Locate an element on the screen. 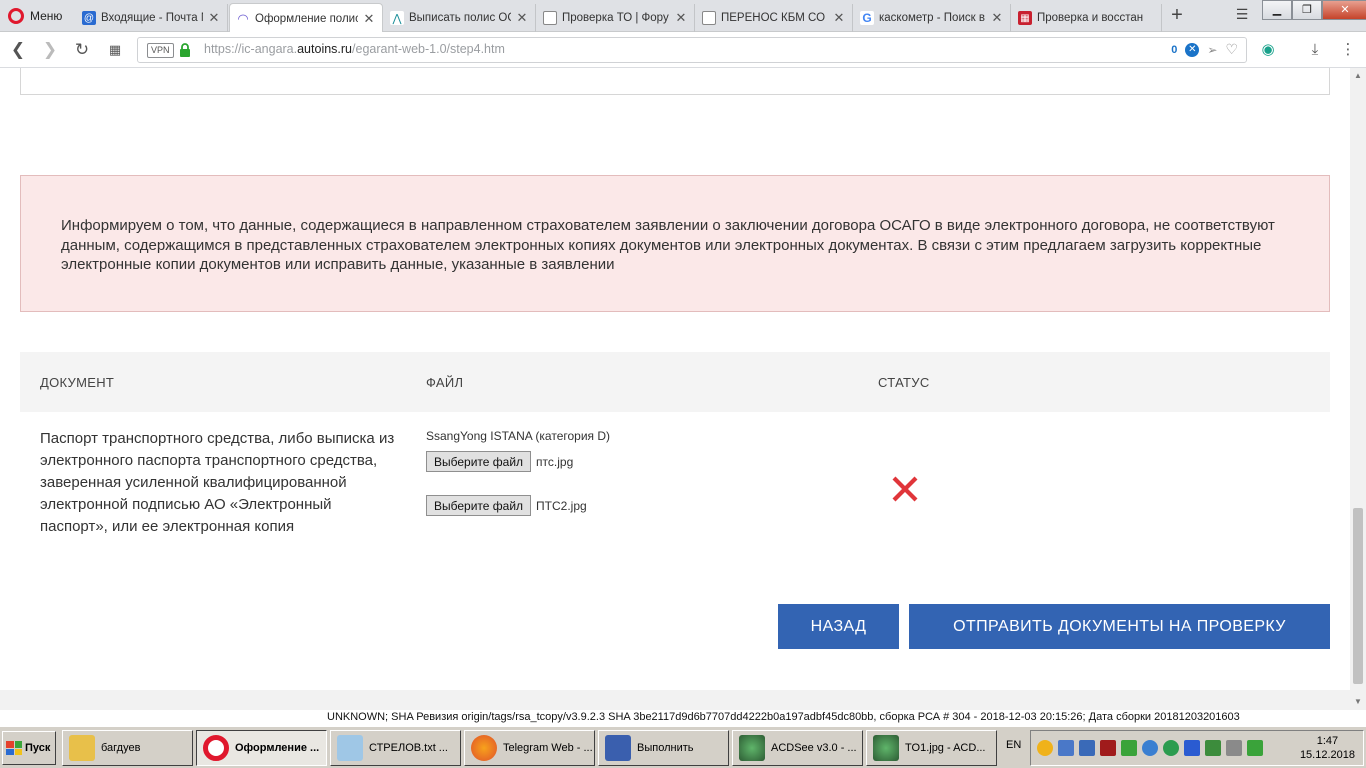  opera-menu-button: Меню is located at coordinates (36, 16).